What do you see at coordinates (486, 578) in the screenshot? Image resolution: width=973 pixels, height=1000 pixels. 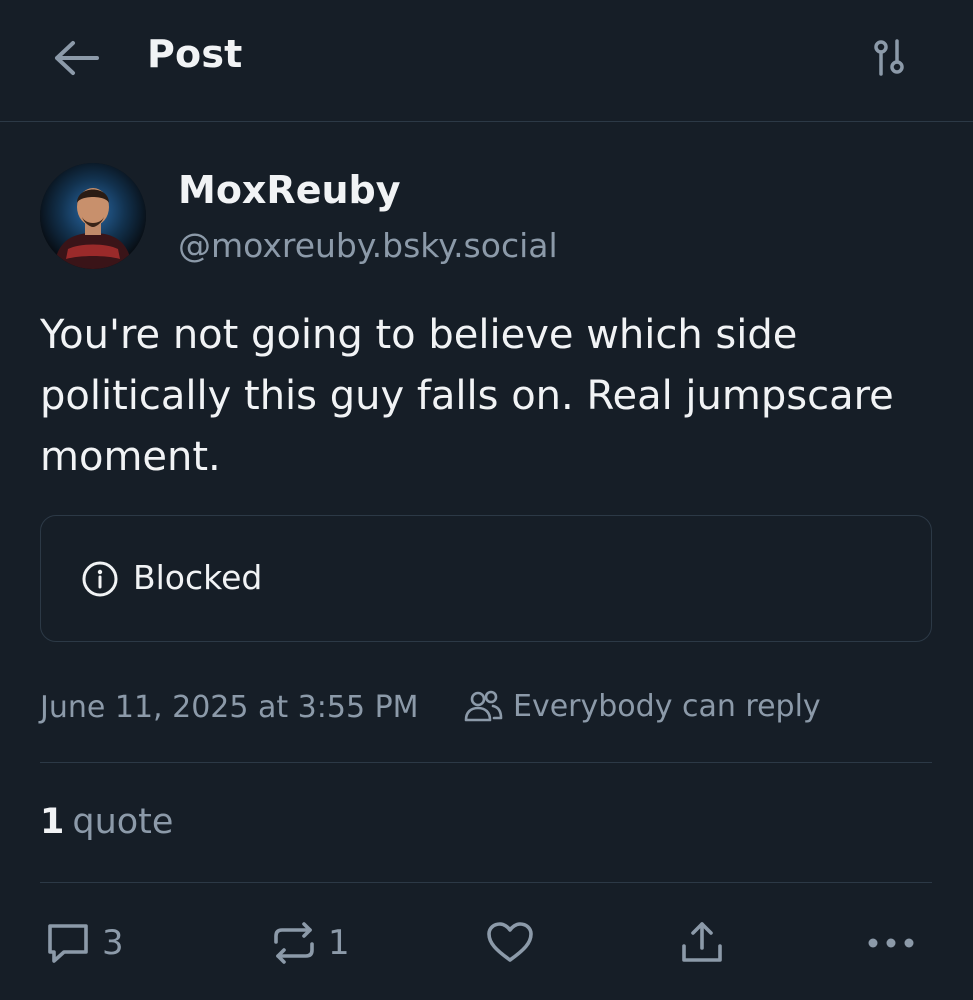 I see `blocked-quote-embed: Blocked` at bounding box center [486, 578].